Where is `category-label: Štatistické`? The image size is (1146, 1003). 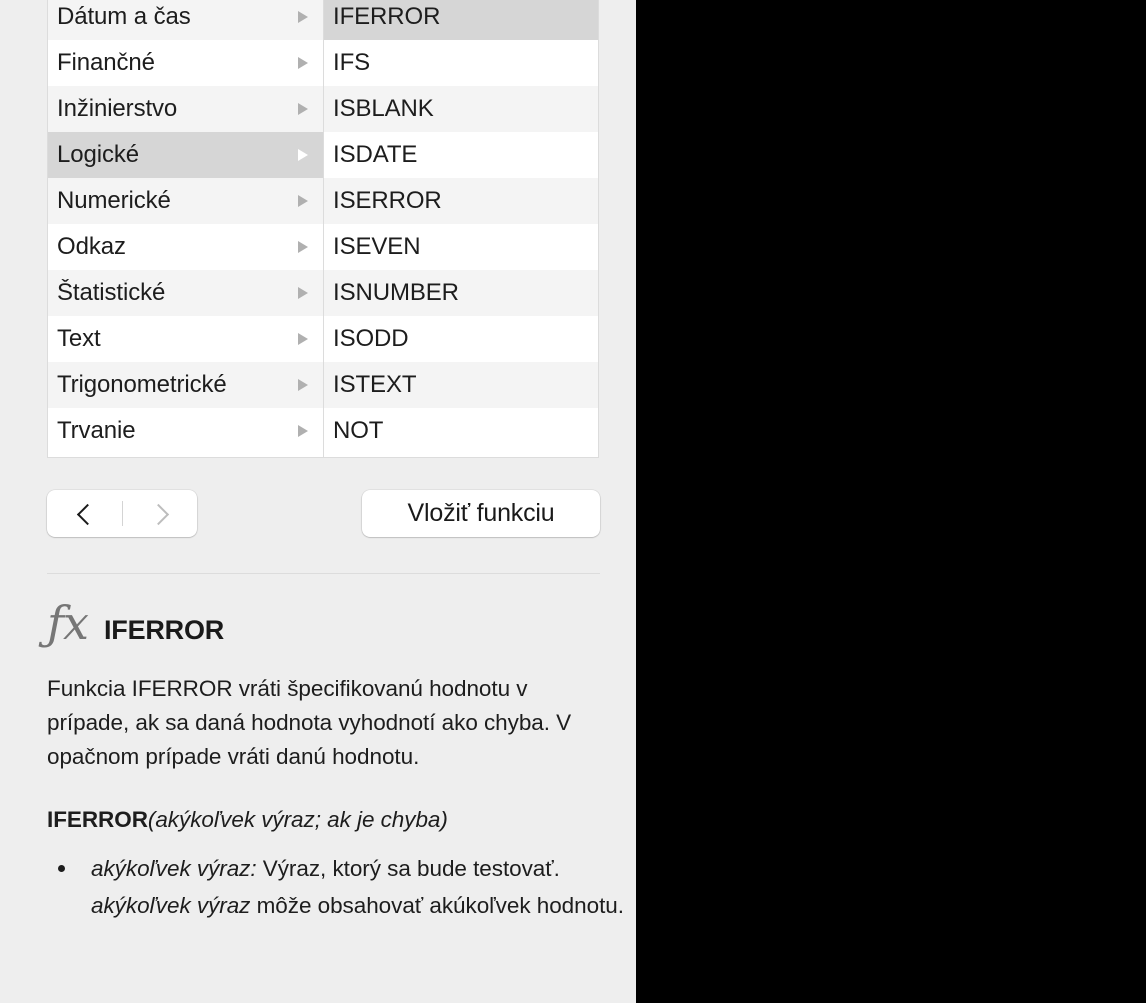 category-label: Štatistické is located at coordinates (111, 292).